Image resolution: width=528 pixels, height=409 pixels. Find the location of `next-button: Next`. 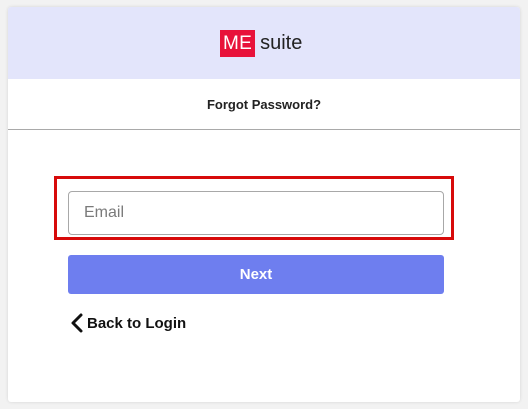

next-button: Next is located at coordinates (256, 274).